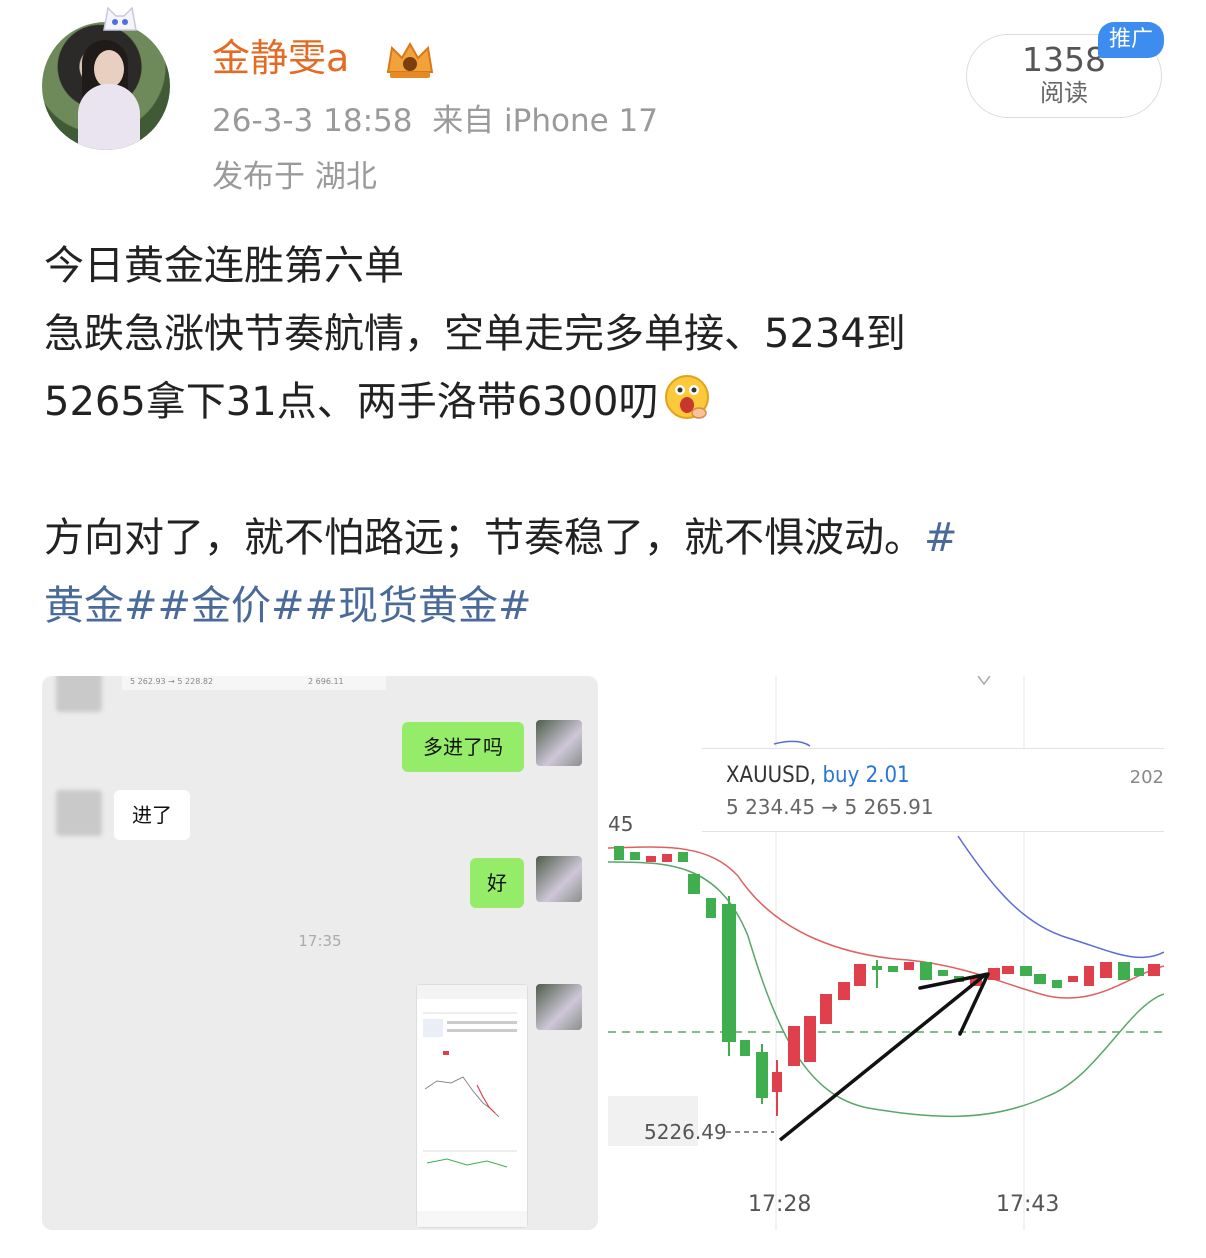  I want to click on post-line-2: 急跌急涨快节奏航情，空单走完多单接、5234到, so click(475, 334).